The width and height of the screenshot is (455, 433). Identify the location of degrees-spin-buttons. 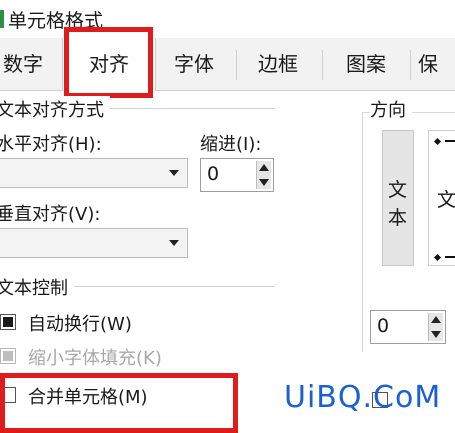
(435, 327).